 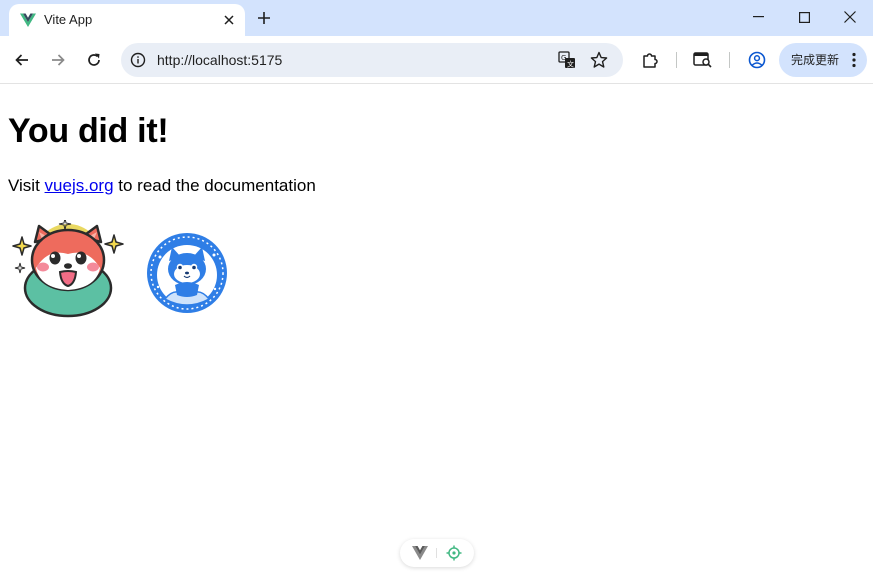 What do you see at coordinates (22, 60) in the screenshot?
I see `back-arrow-icon` at bounding box center [22, 60].